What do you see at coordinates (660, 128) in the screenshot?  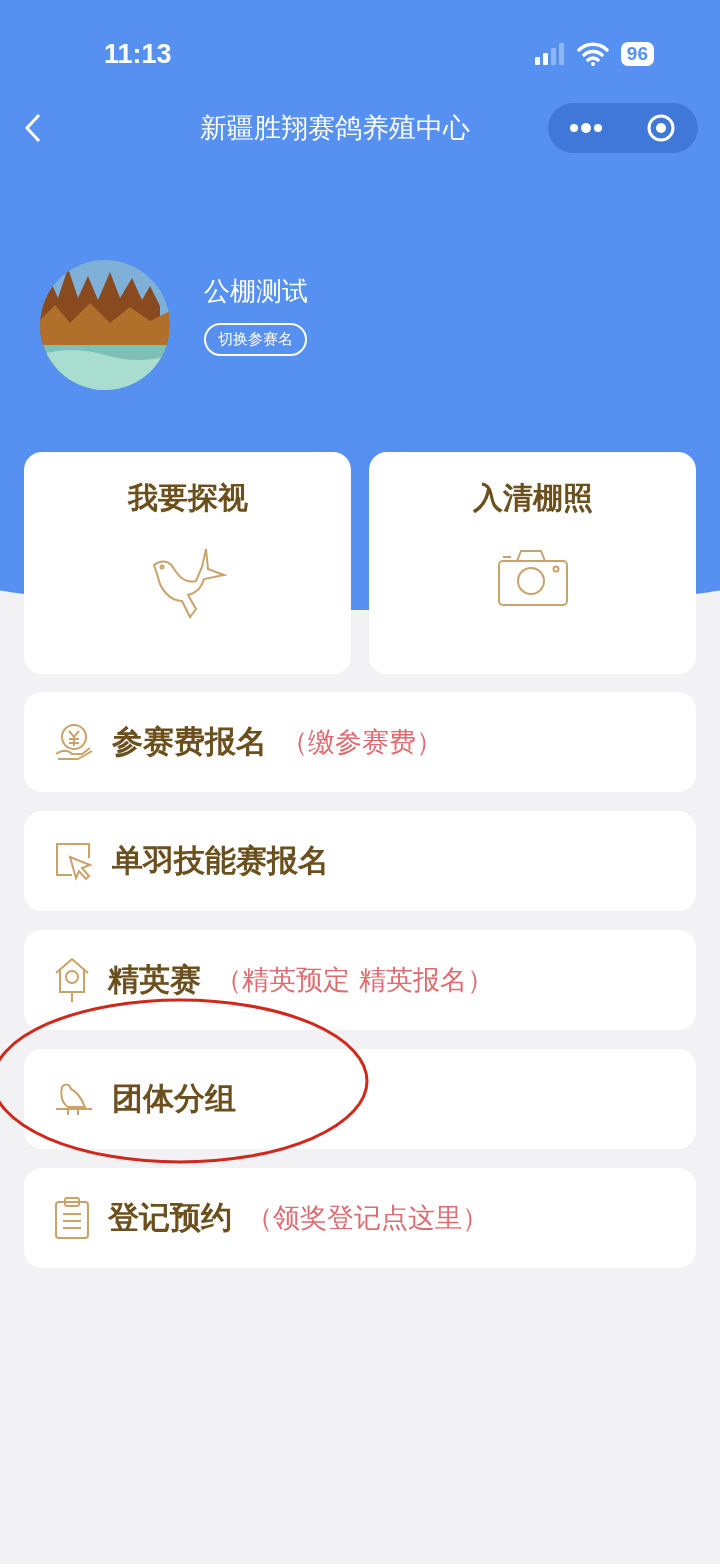 I see `close-icon` at bounding box center [660, 128].